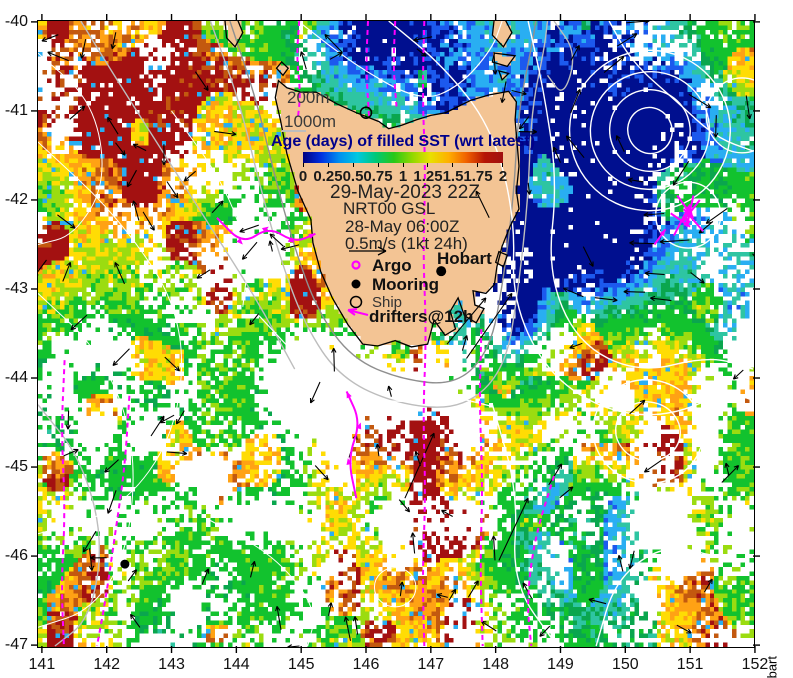  What do you see at coordinates (294, 131) in the screenshot?
I see `depth-1000-line-sample` at bounding box center [294, 131].